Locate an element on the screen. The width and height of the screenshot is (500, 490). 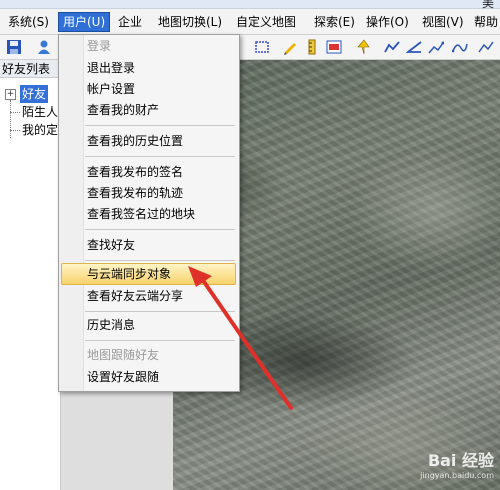
watermark-brand: Bai 经验 is located at coordinates (460, 460).